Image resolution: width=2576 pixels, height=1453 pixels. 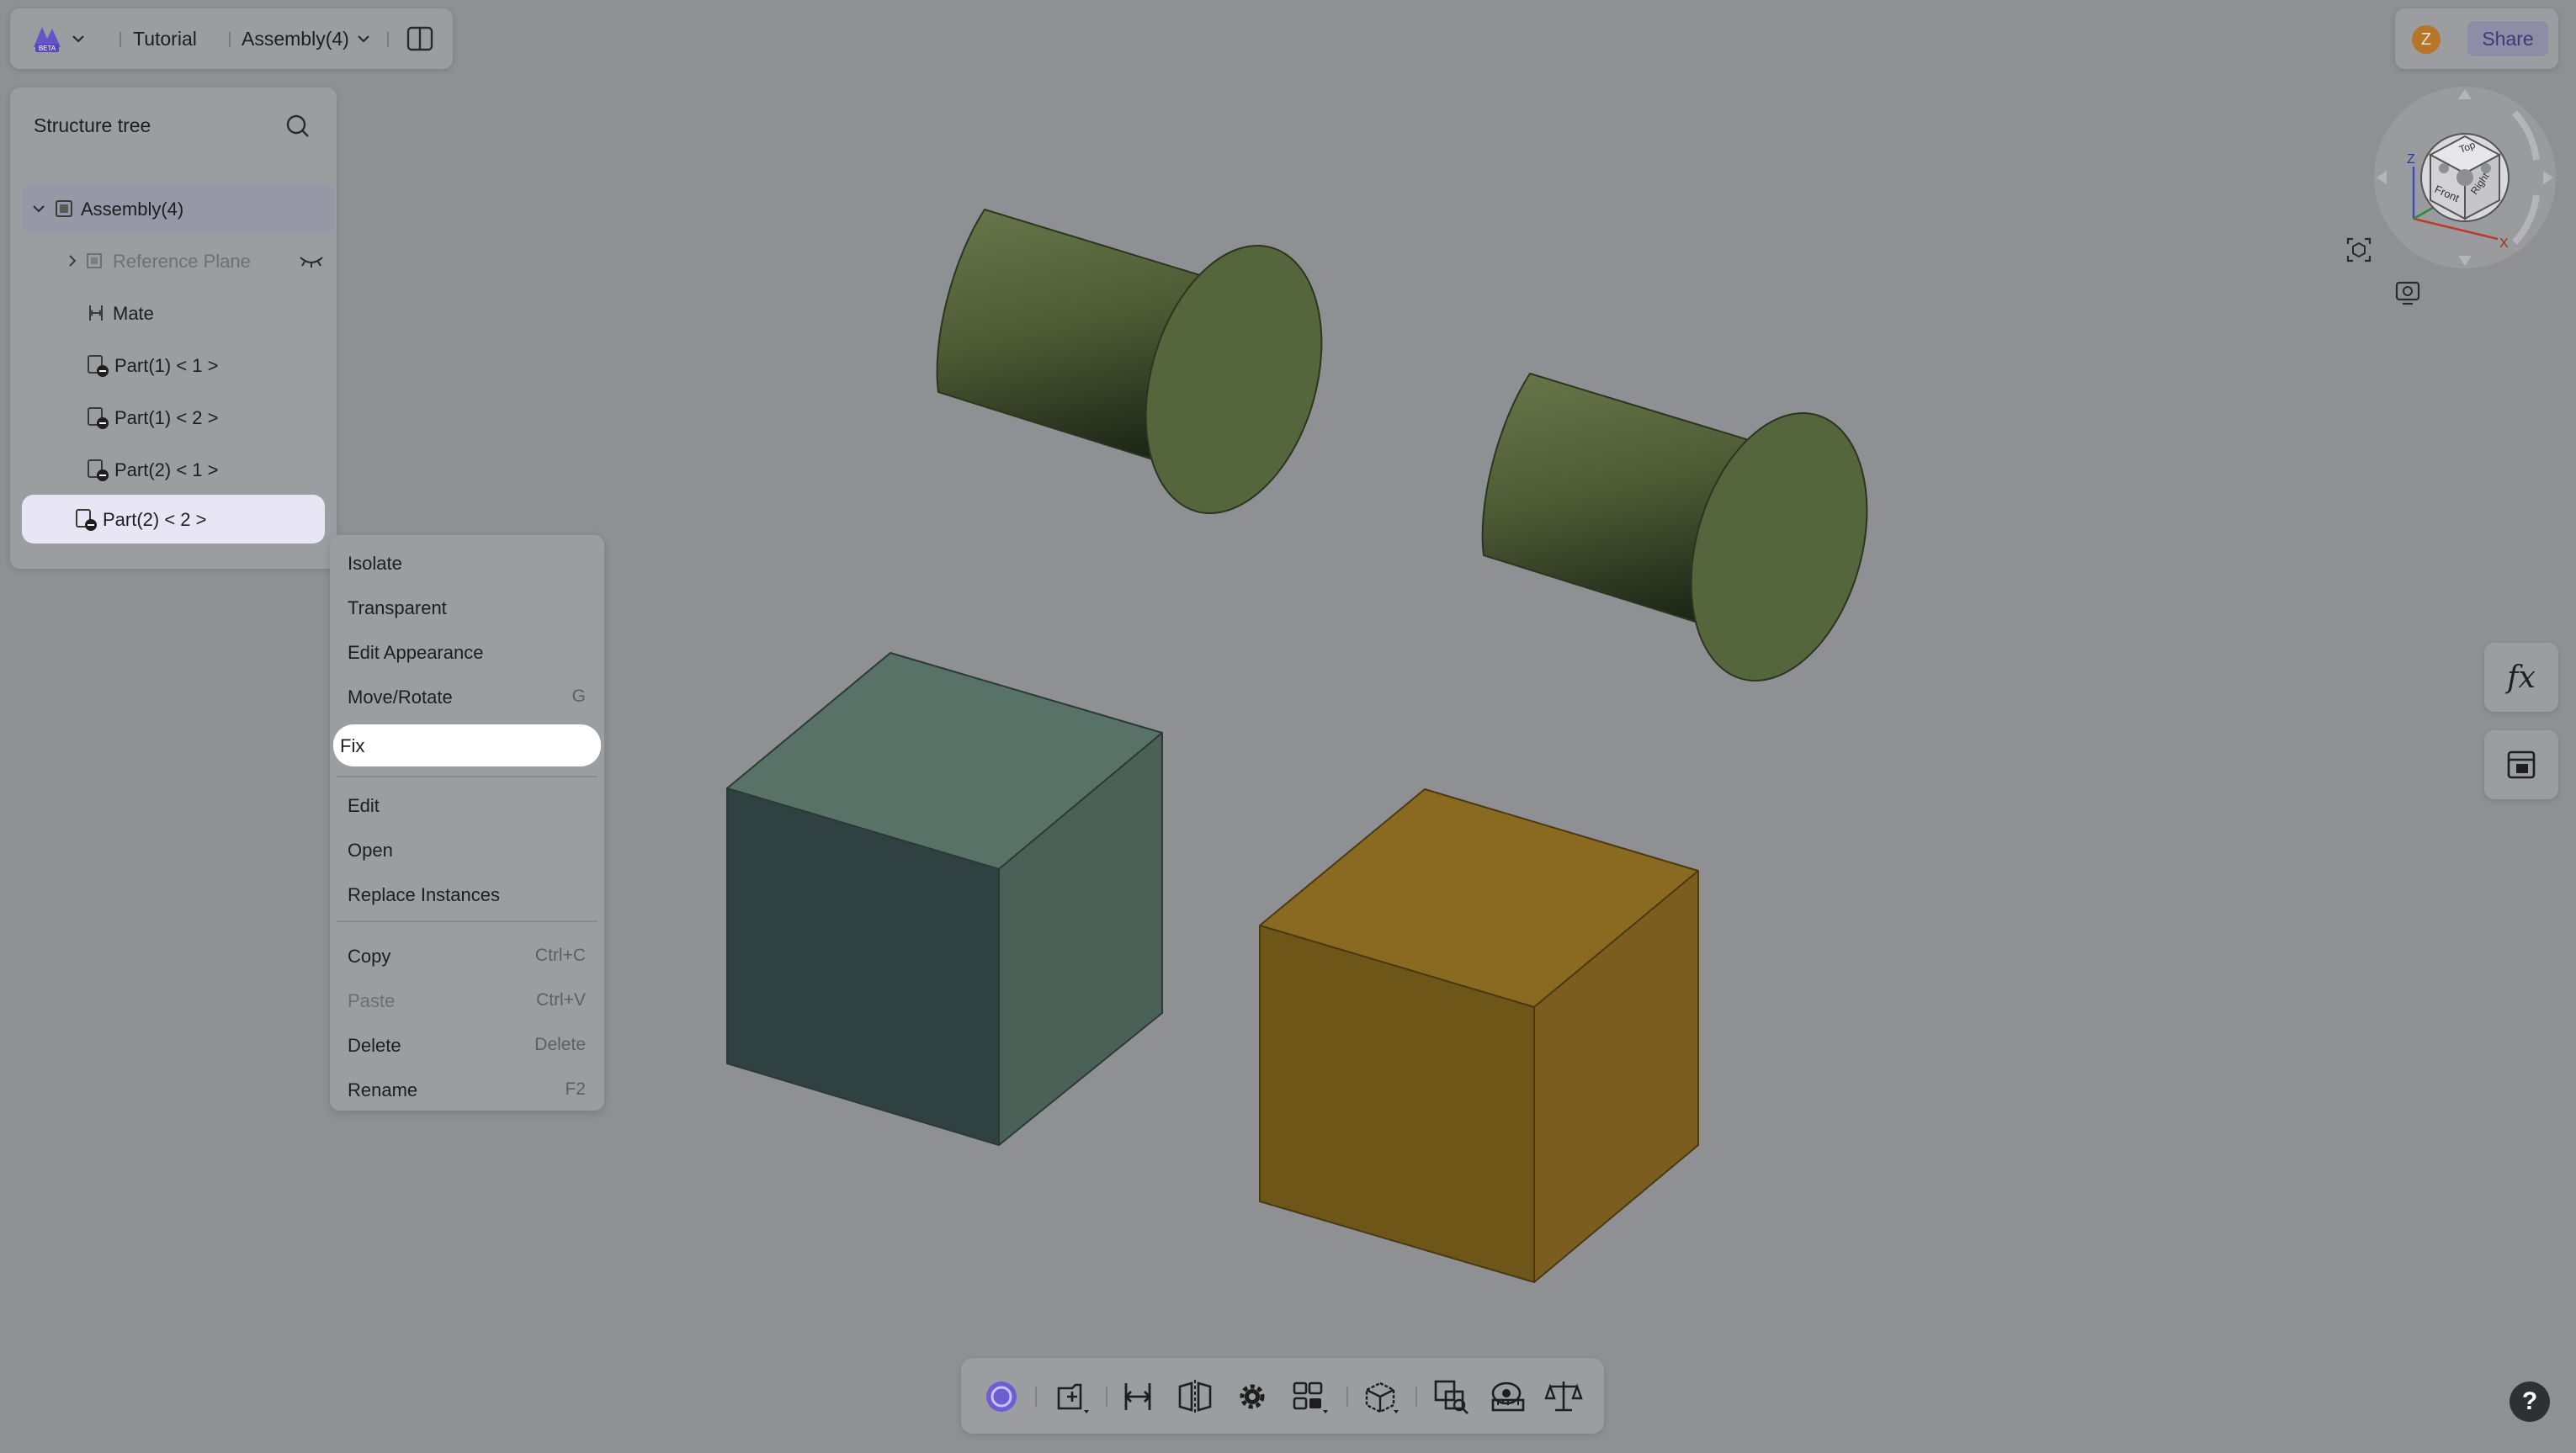 I want to click on help-icon: ?, so click(x=2530, y=1401).